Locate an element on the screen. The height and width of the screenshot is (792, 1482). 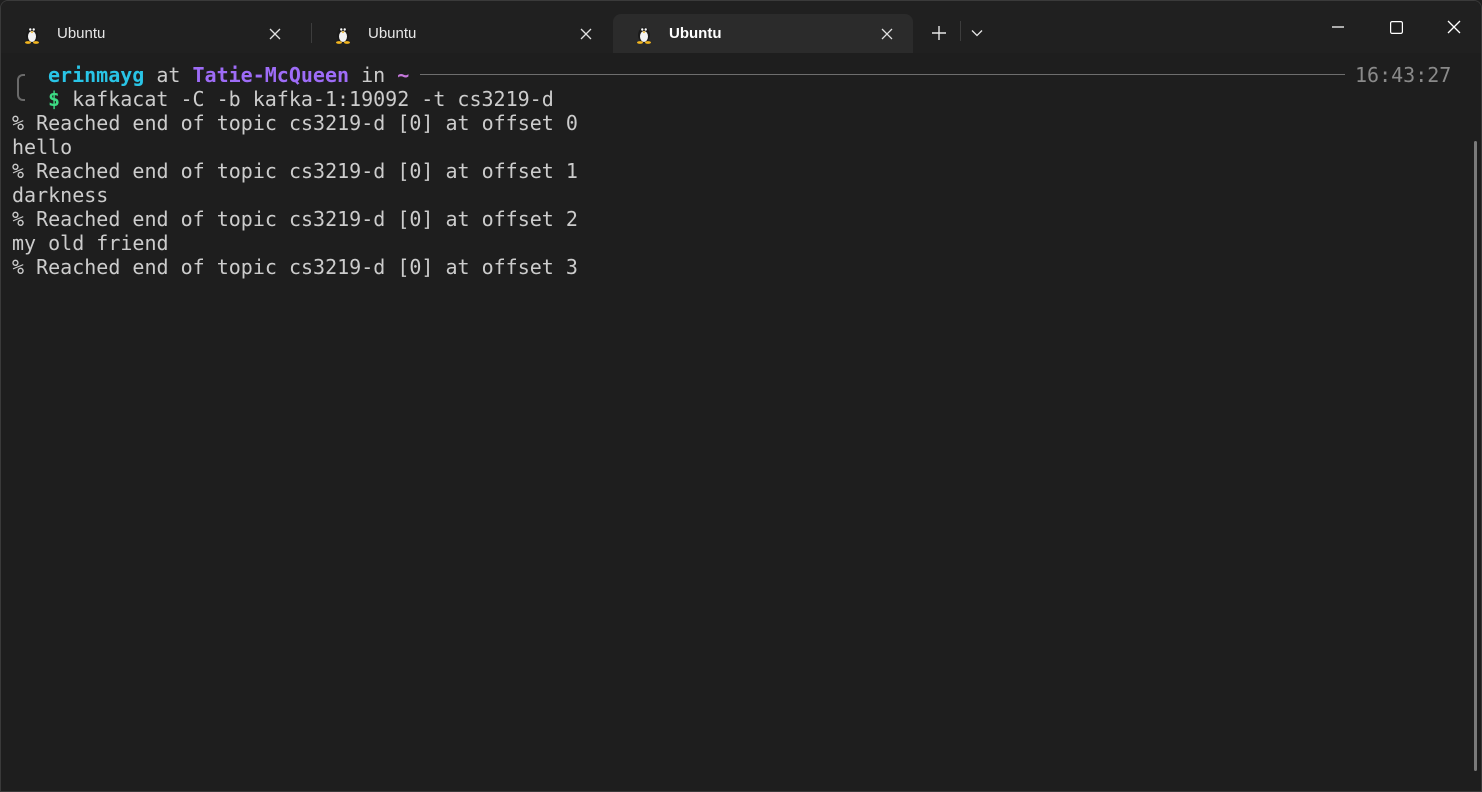
tab-ubuntu-3-active: Ubuntu is located at coordinates (763, 33).